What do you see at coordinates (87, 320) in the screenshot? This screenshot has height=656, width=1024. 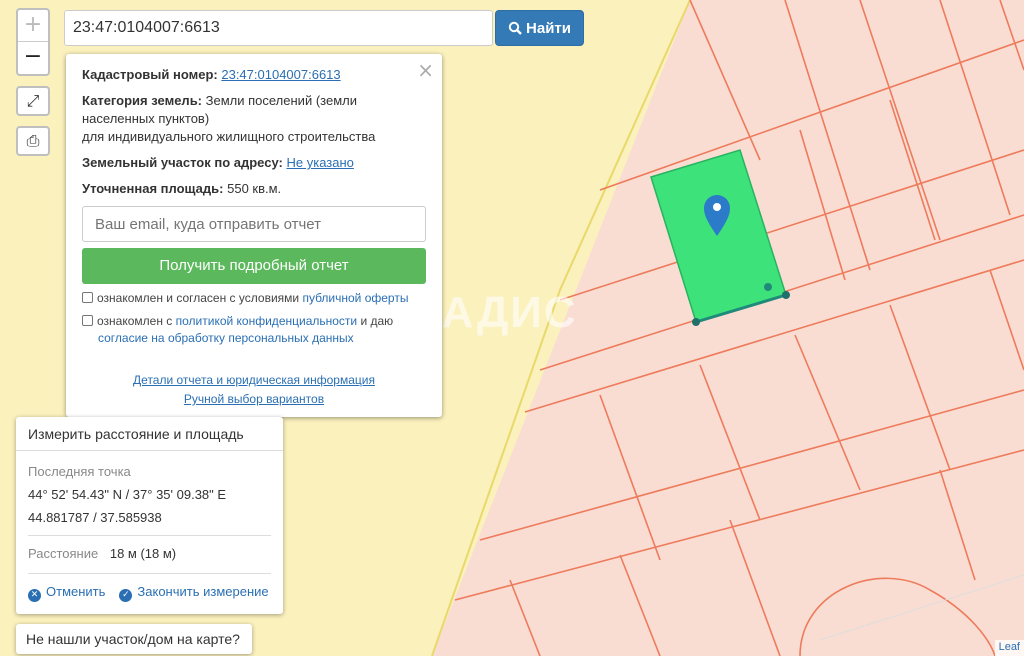 I see `privacy-checkbox` at bounding box center [87, 320].